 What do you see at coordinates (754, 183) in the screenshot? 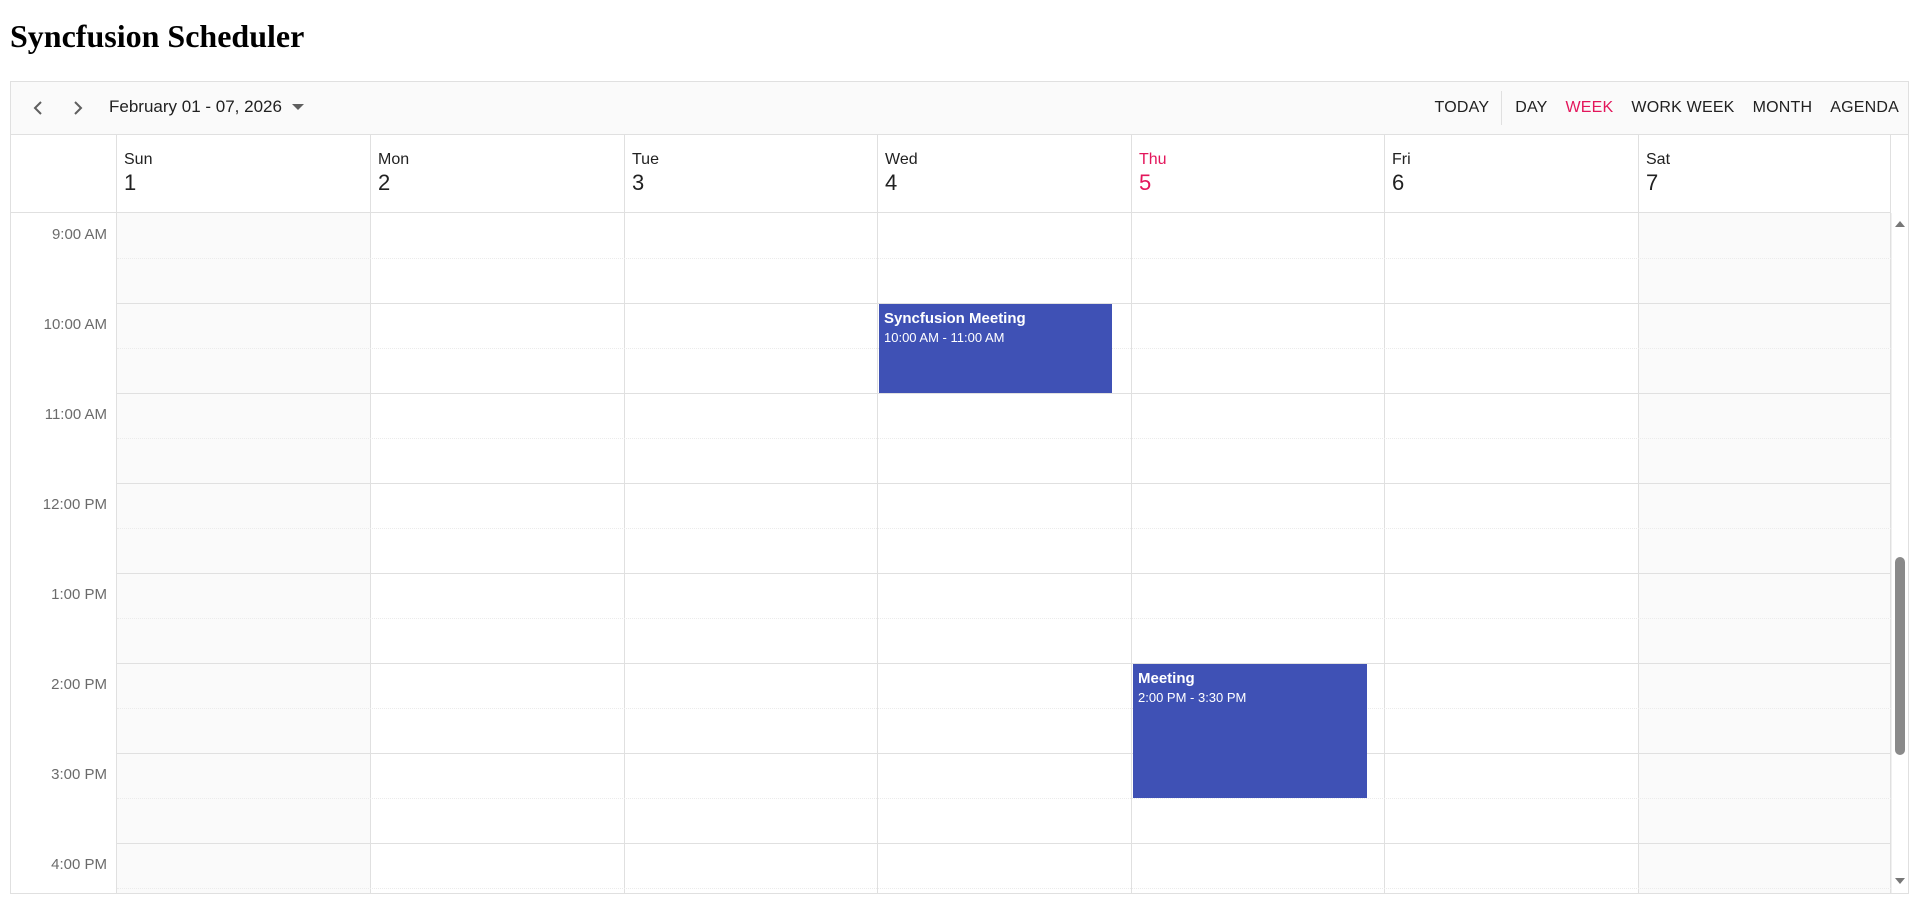
I see `day-date: 3` at bounding box center [754, 183].